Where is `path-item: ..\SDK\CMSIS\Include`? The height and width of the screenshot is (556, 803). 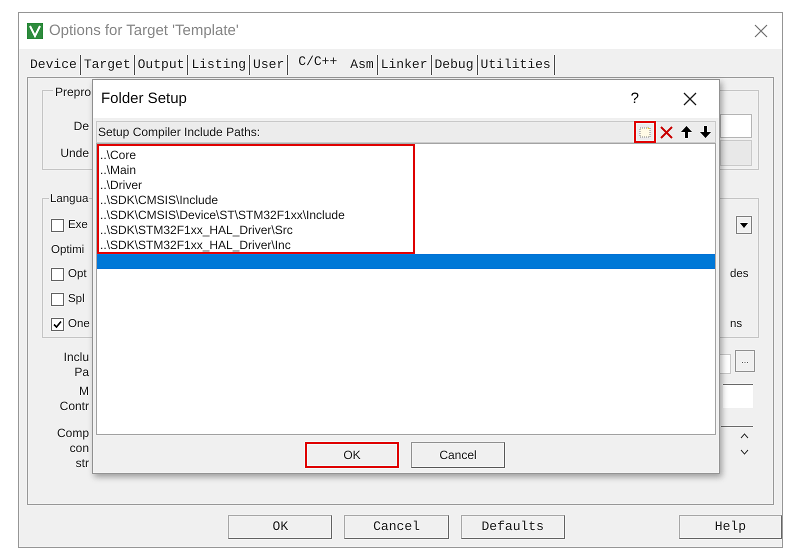
path-item: ..\SDK\CMSIS\Include is located at coordinates (256, 200).